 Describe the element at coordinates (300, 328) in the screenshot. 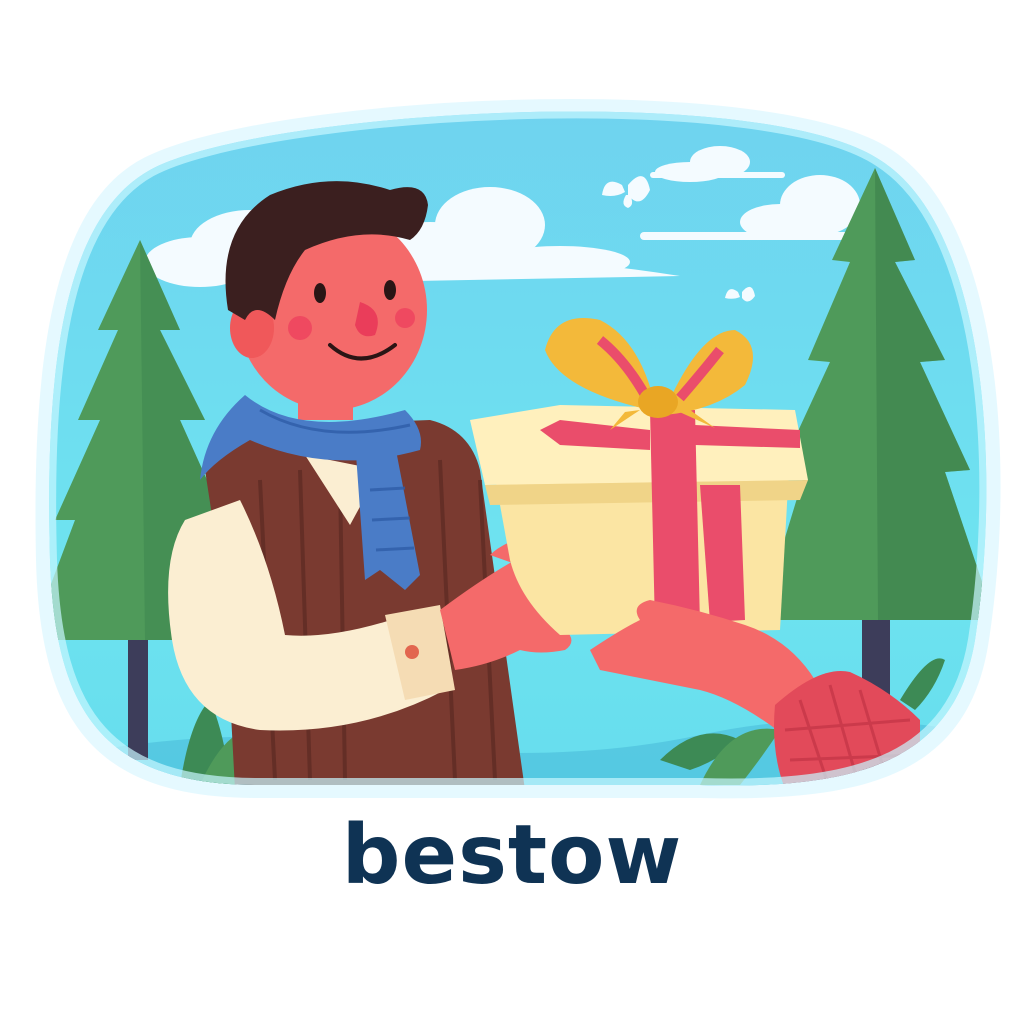

I see `cheek-left` at that location.